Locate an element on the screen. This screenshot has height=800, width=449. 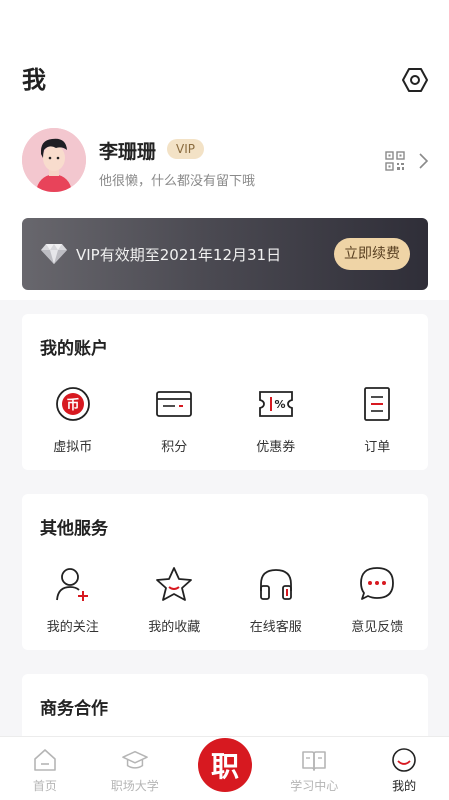
tab-label-learning-center: 学习中心 is located at coordinates (314, 786).